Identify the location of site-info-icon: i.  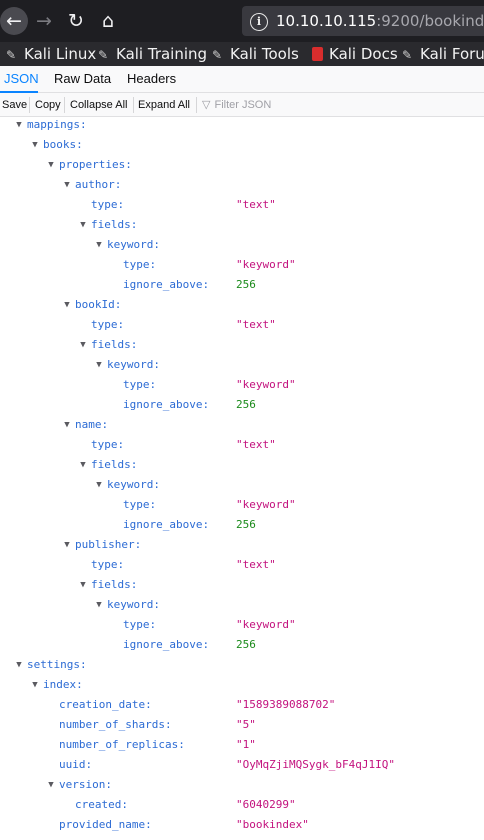
(259, 21).